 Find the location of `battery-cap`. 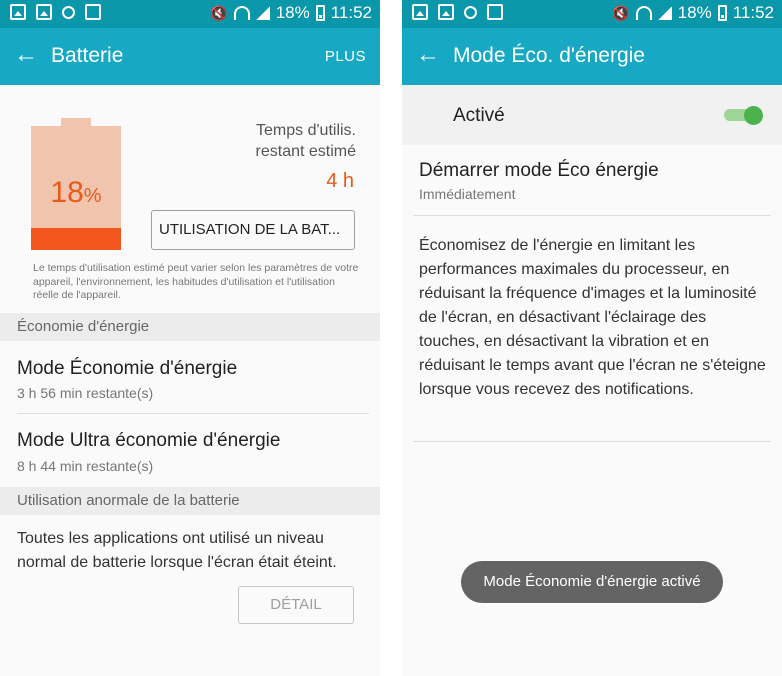

battery-cap is located at coordinates (76, 122).